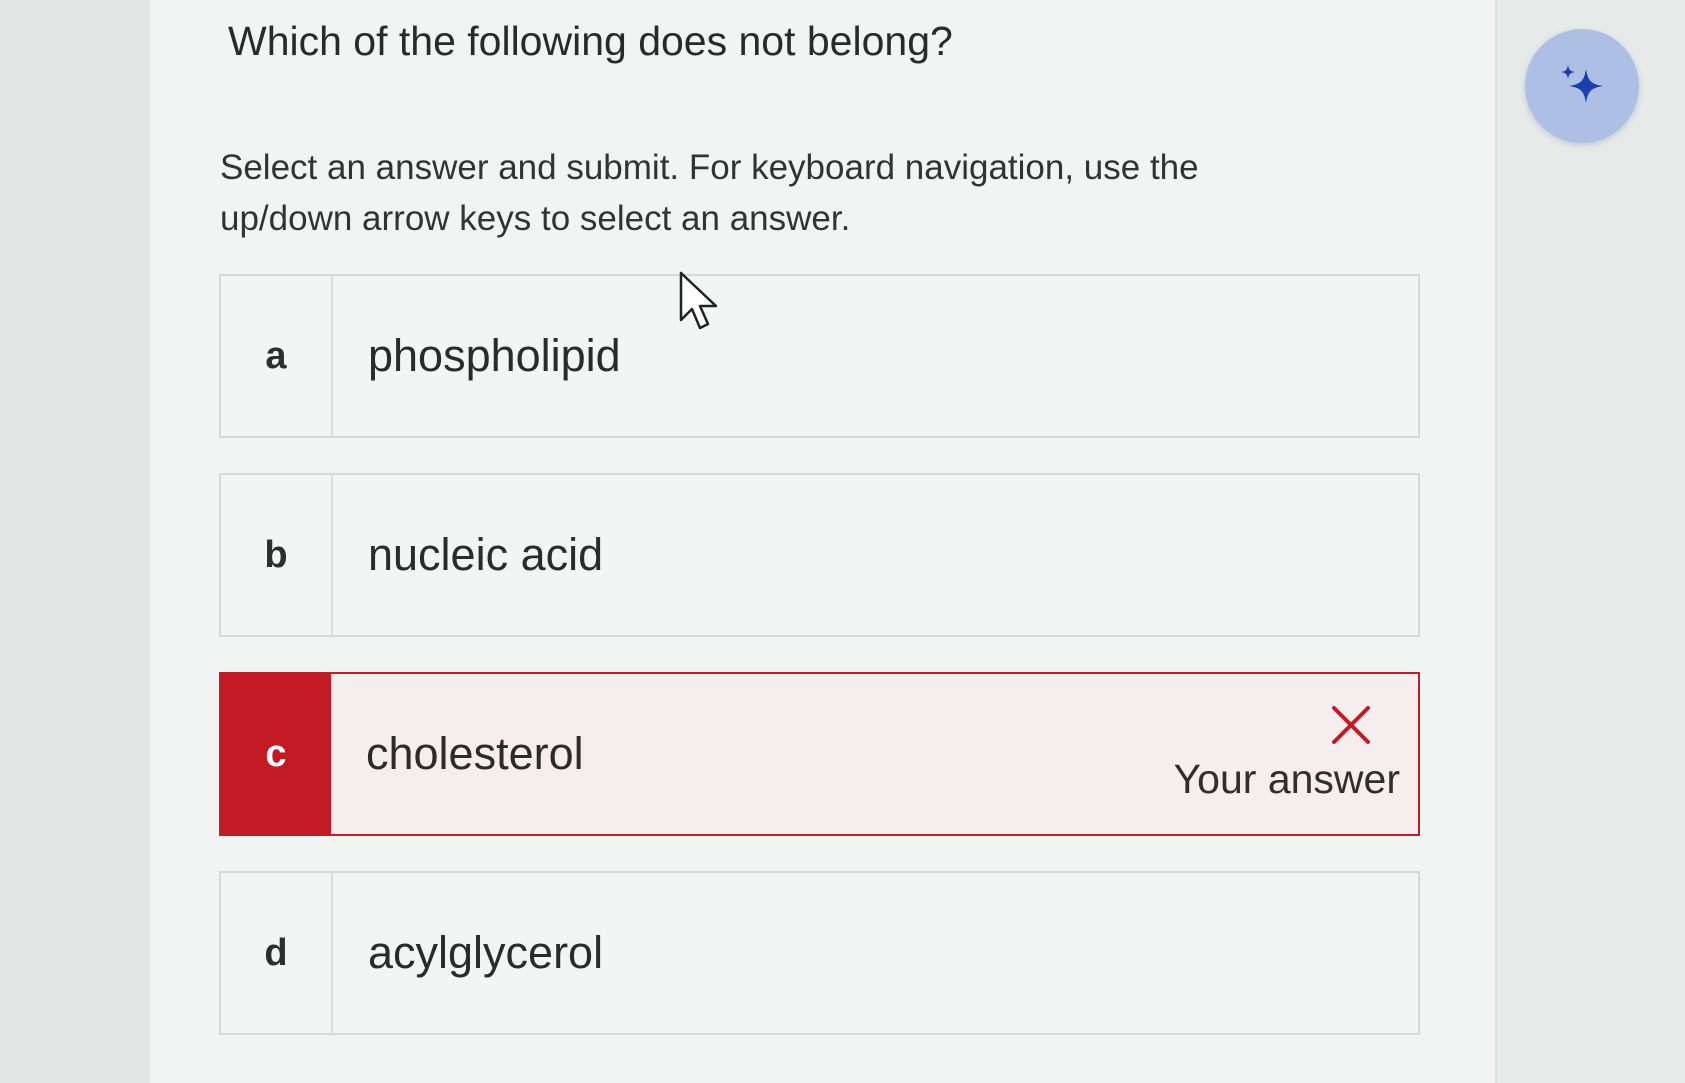 This screenshot has width=1685, height=1083. Describe the element at coordinates (819, 555) in the screenshot. I see `answer-option-b: b nucleic acid` at that location.